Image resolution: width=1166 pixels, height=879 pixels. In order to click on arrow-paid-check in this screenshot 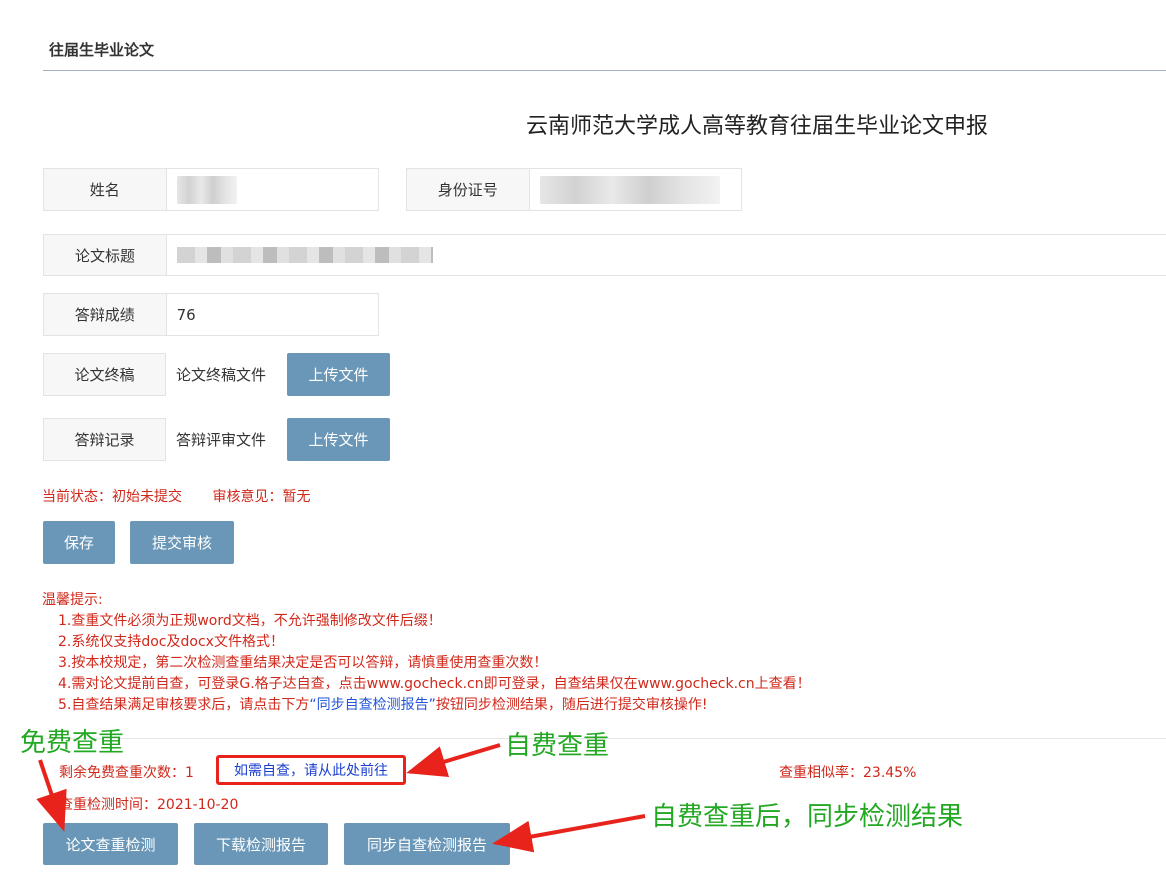, I will do `click(453, 760)`.